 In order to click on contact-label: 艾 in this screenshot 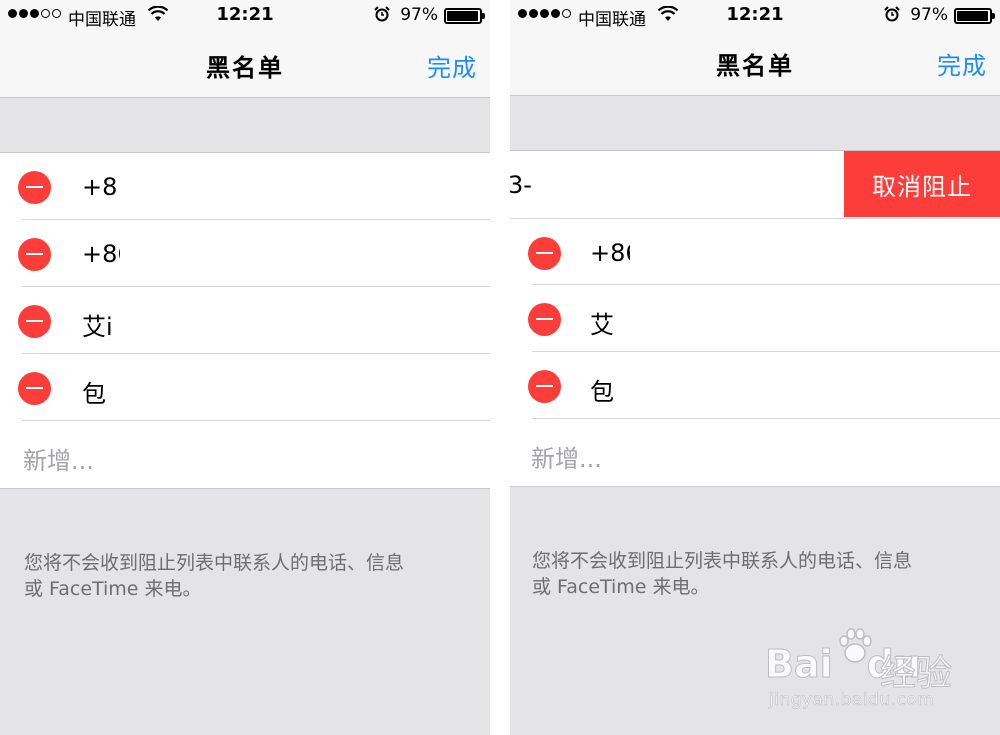, I will do `click(602, 325)`.